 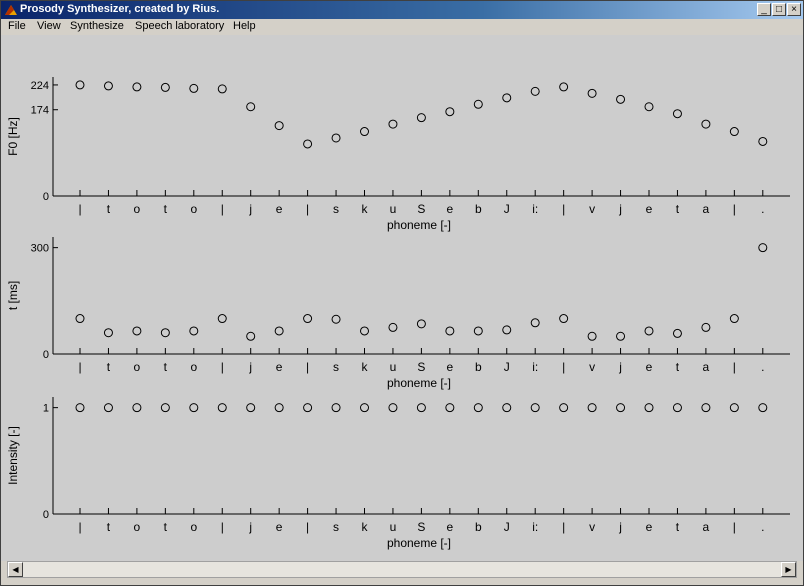 What do you see at coordinates (734, 527) in the screenshot?
I see `intensity-phoneme-label: |` at bounding box center [734, 527].